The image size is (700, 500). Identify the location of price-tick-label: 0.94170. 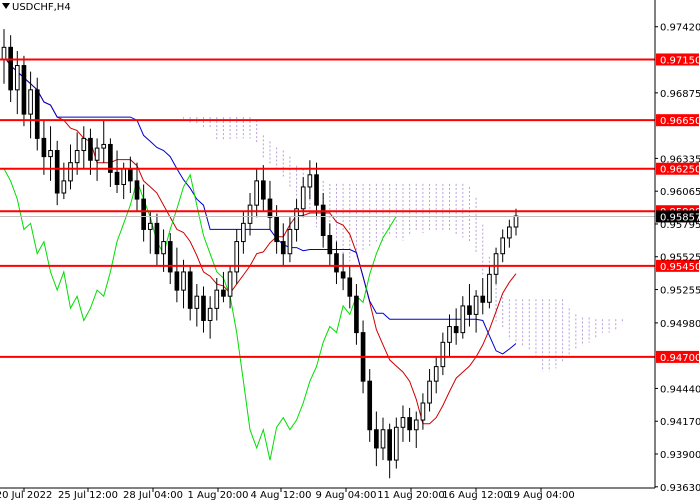
(680, 422).